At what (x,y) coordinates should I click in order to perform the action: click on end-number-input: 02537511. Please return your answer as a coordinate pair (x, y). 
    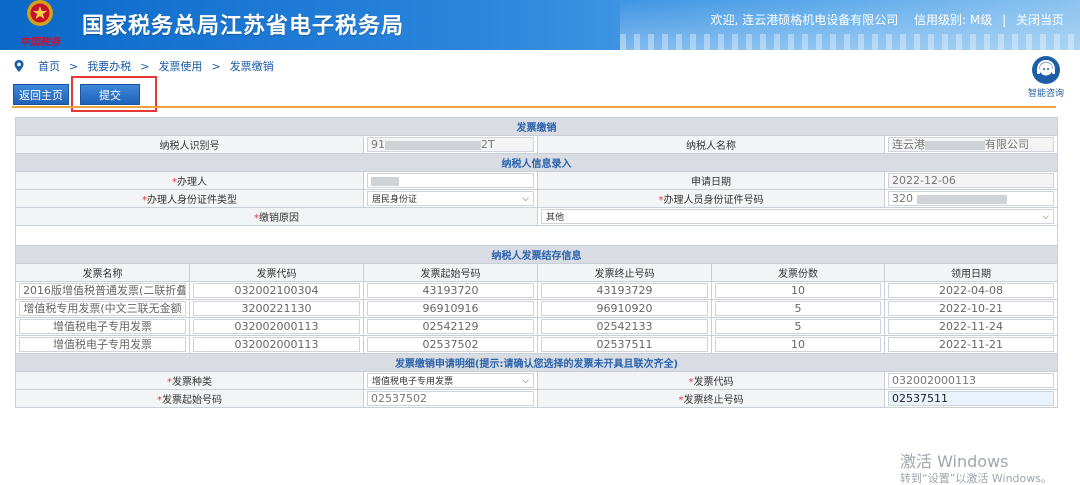
    Looking at the image, I should click on (971, 398).